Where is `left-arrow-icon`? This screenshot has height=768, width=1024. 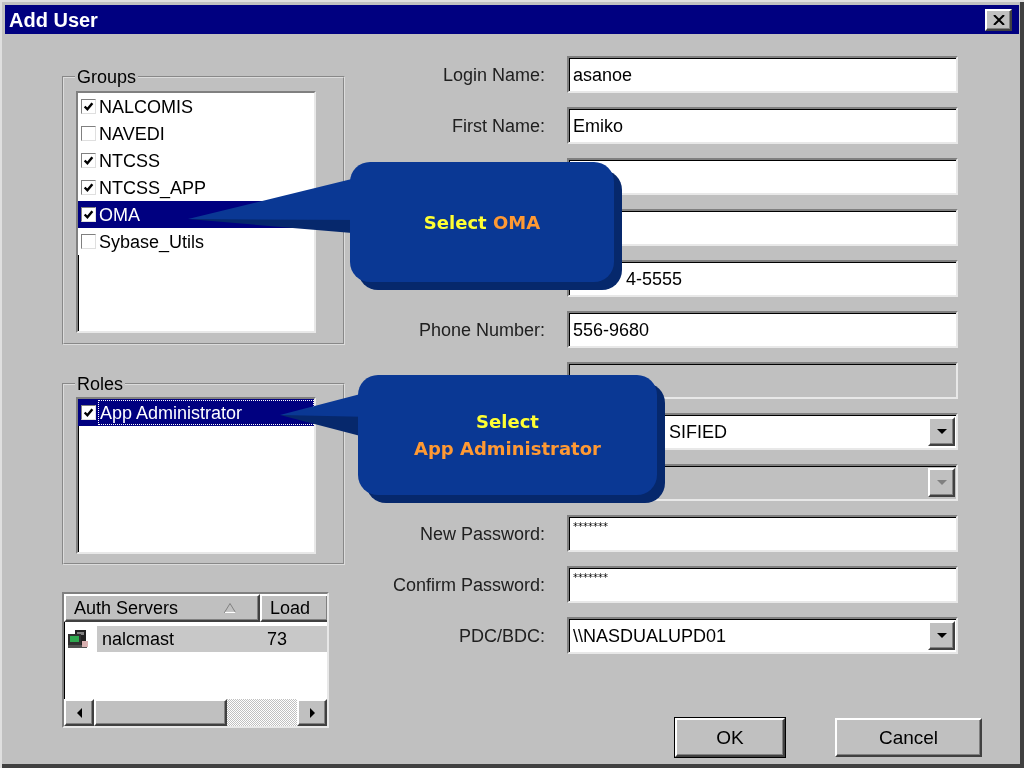
left-arrow-icon is located at coordinates (79, 712).